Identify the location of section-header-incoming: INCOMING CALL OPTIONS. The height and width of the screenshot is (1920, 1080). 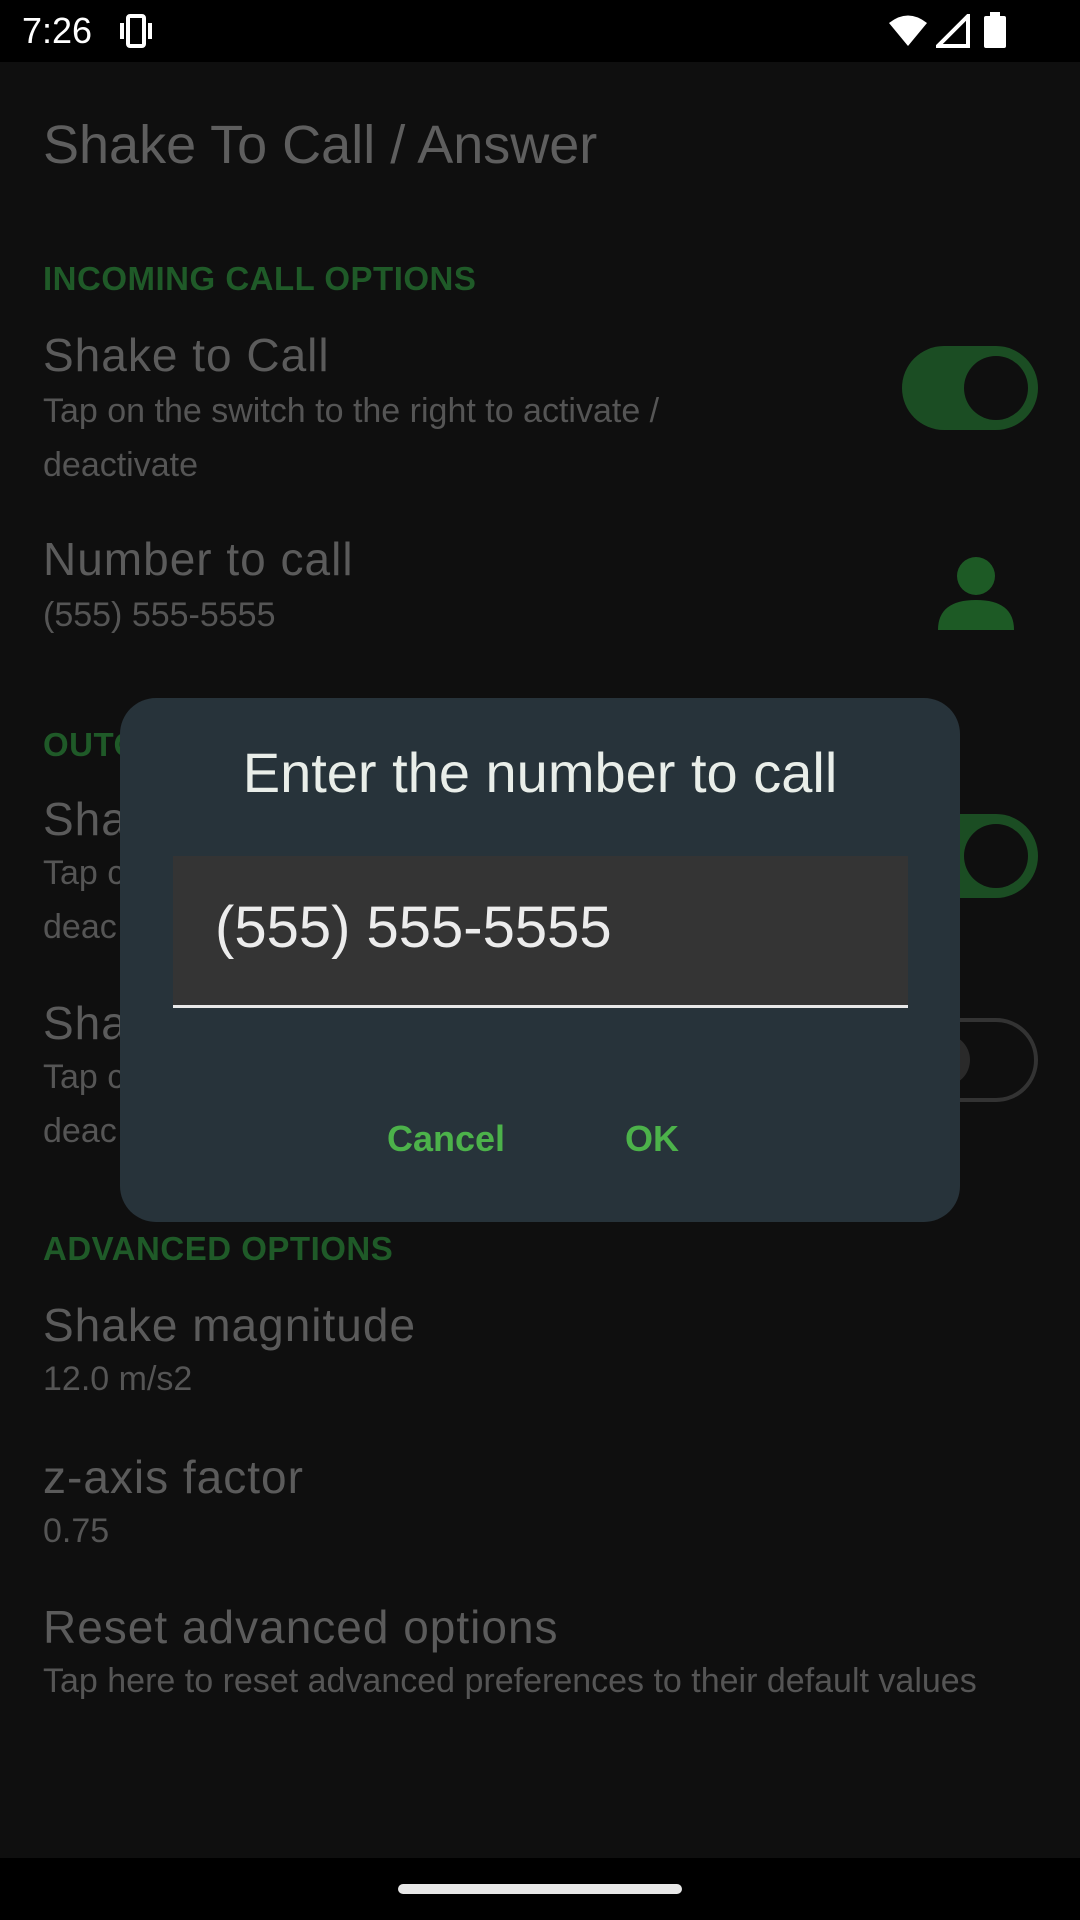
(260, 278).